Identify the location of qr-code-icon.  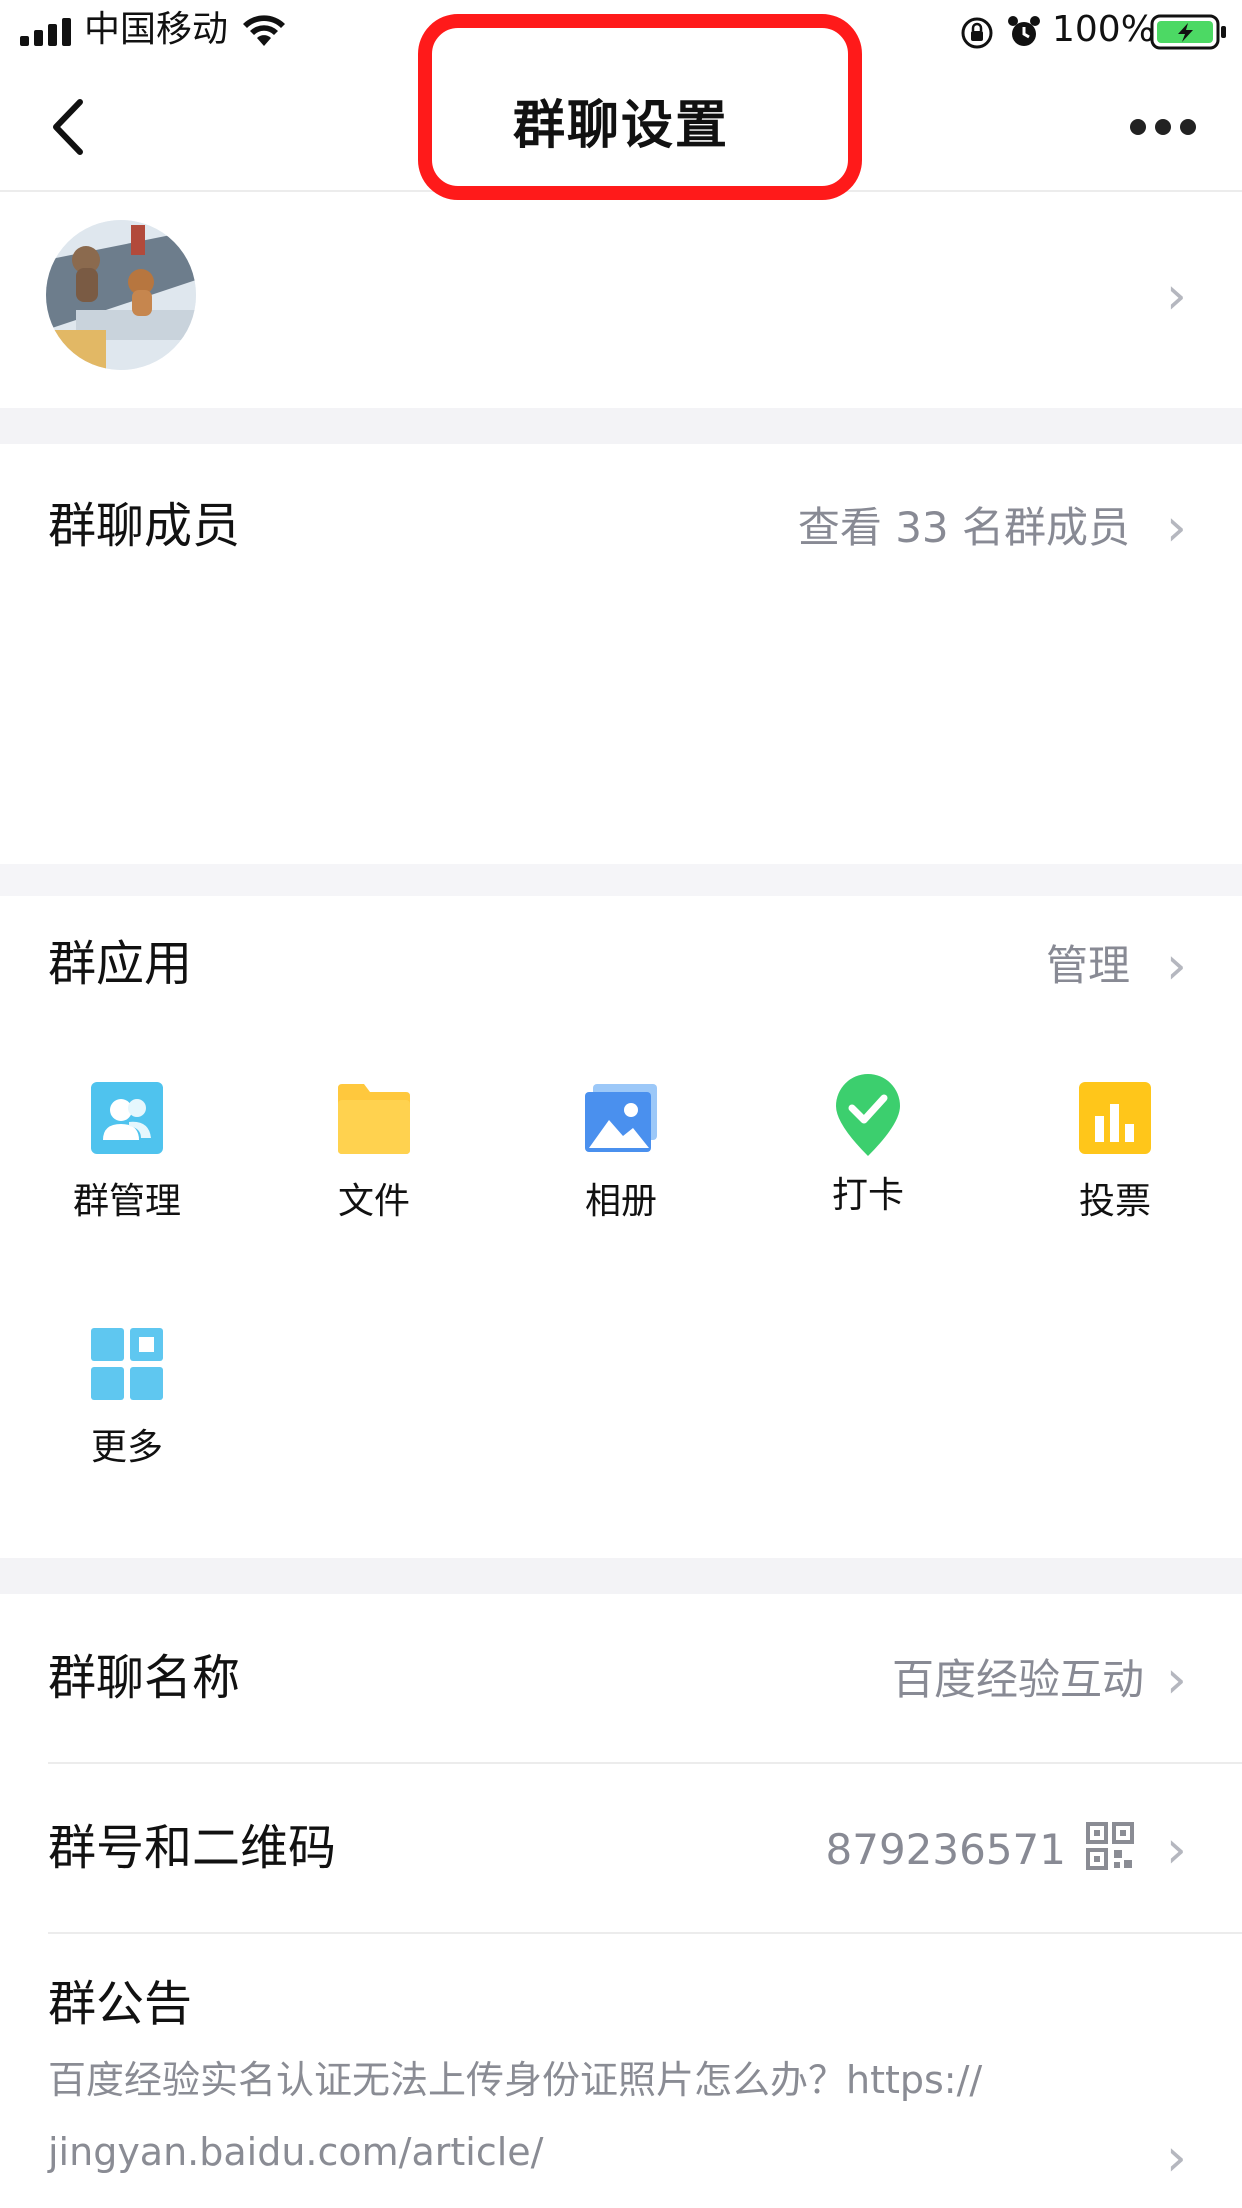
(1110, 1848).